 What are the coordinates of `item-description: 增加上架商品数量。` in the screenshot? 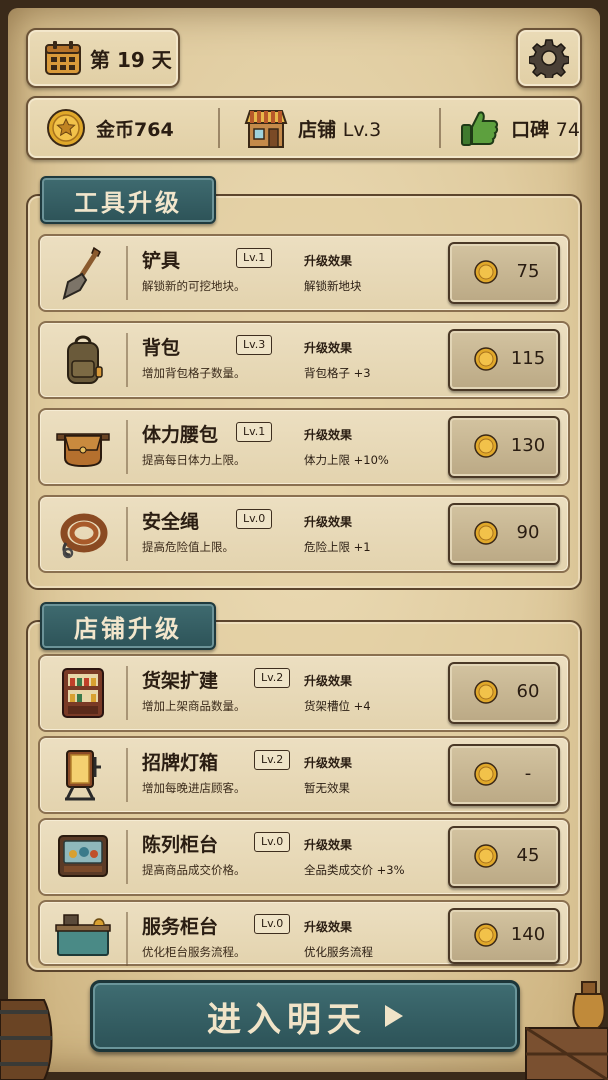 It's located at (194, 706).